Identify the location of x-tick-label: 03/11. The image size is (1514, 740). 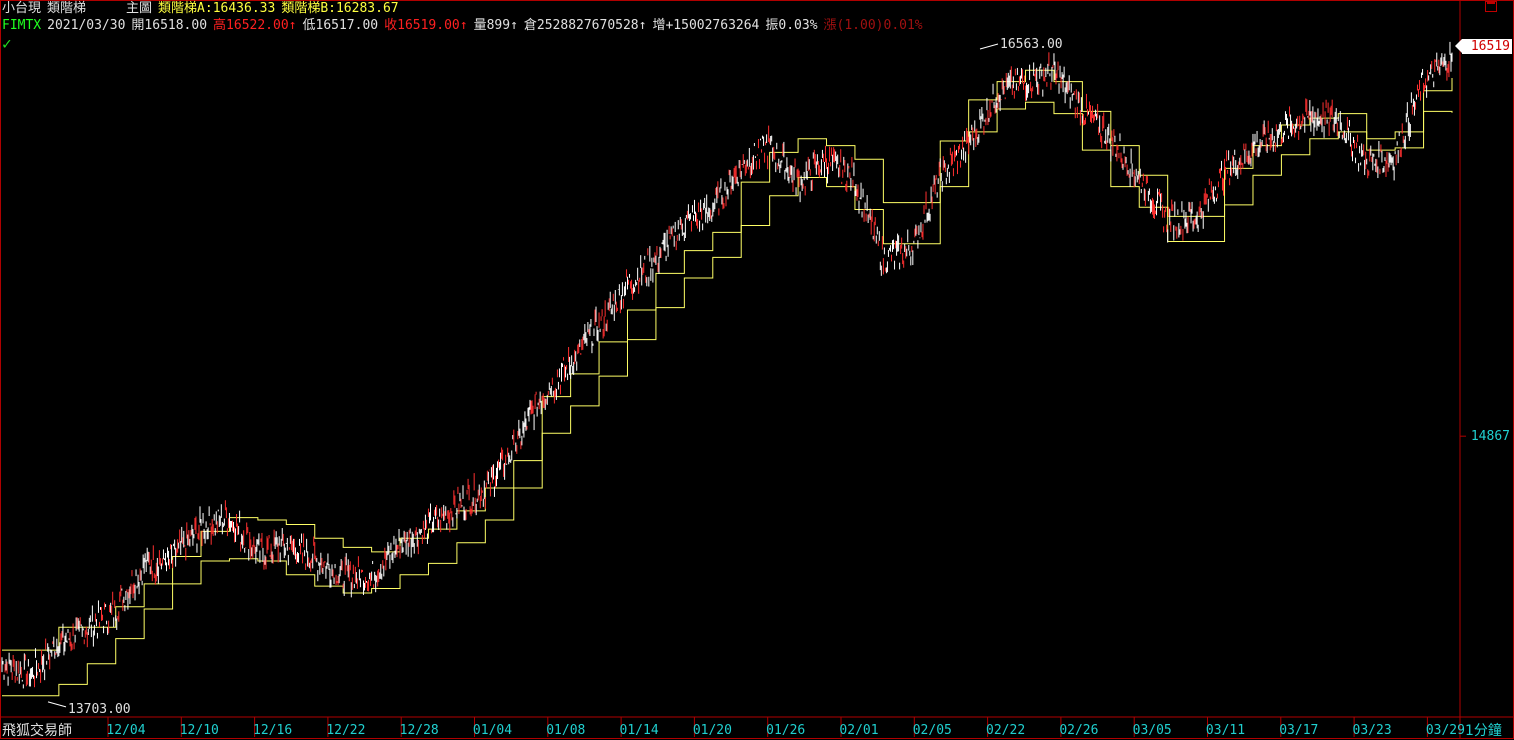
(1225, 730).